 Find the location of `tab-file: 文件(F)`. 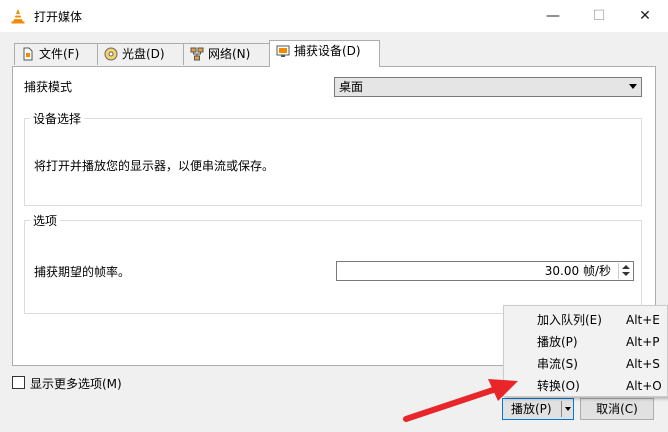

tab-file: 文件(F) is located at coordinates (56, 54).